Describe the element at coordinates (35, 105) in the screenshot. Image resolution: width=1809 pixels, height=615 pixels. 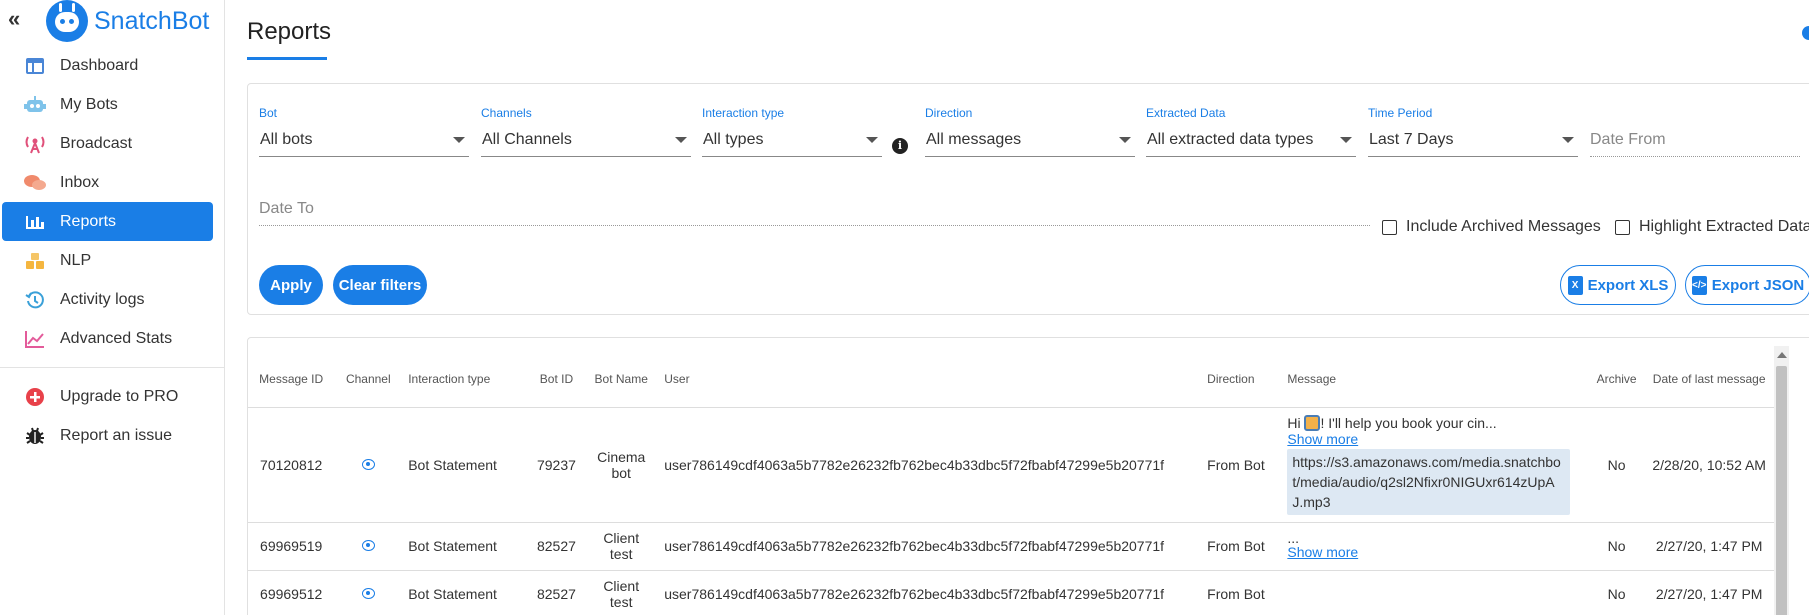
I see `robot-icon` at that location.